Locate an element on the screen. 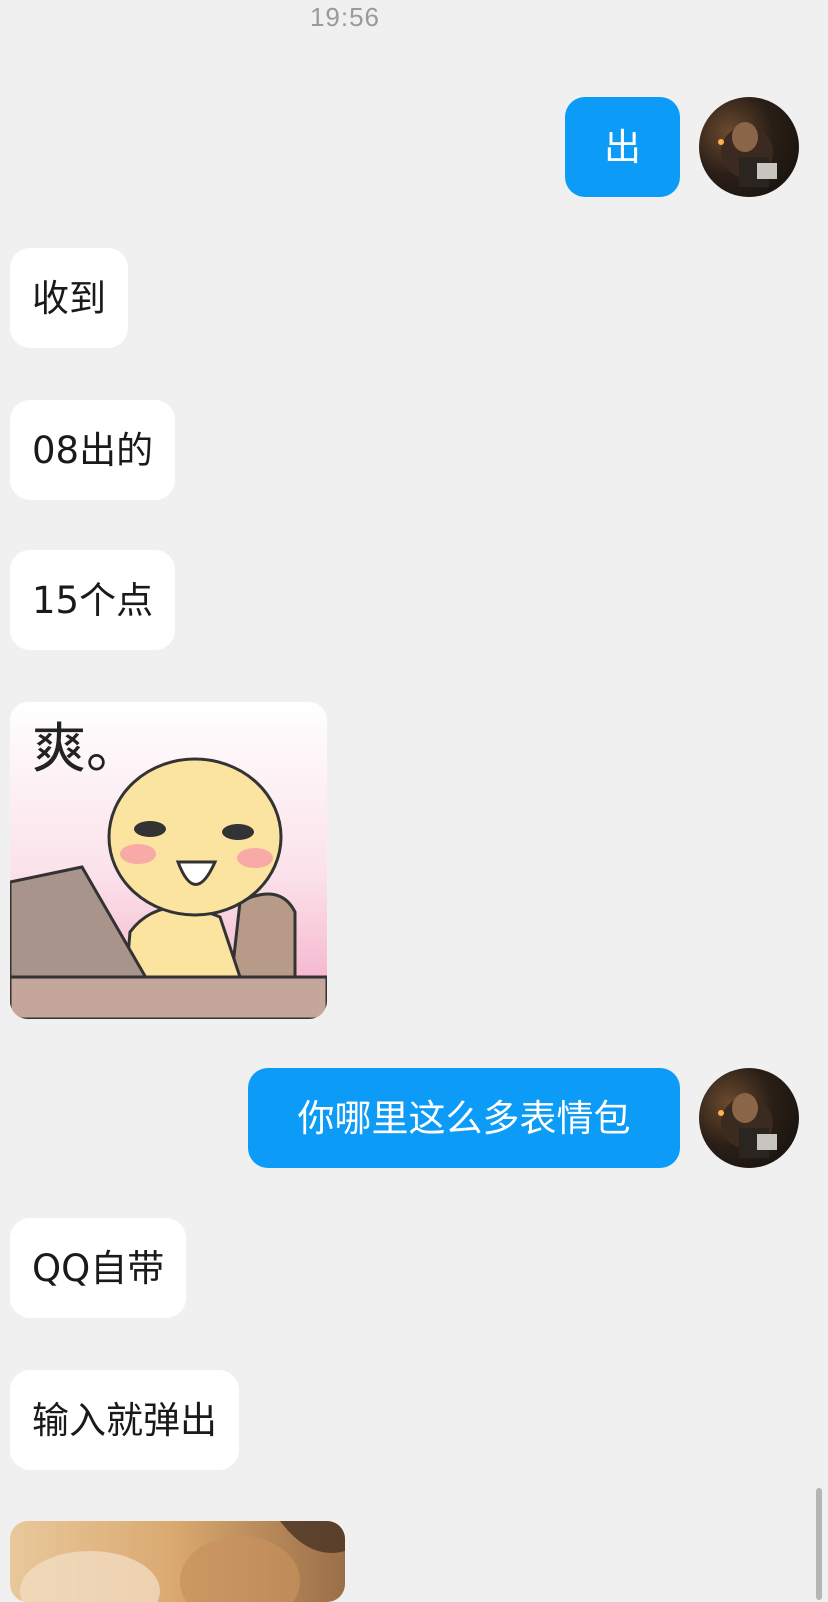 This screenshot has height=1602, width=828. message-text: 15个点 is located at coordinates (93, 600).